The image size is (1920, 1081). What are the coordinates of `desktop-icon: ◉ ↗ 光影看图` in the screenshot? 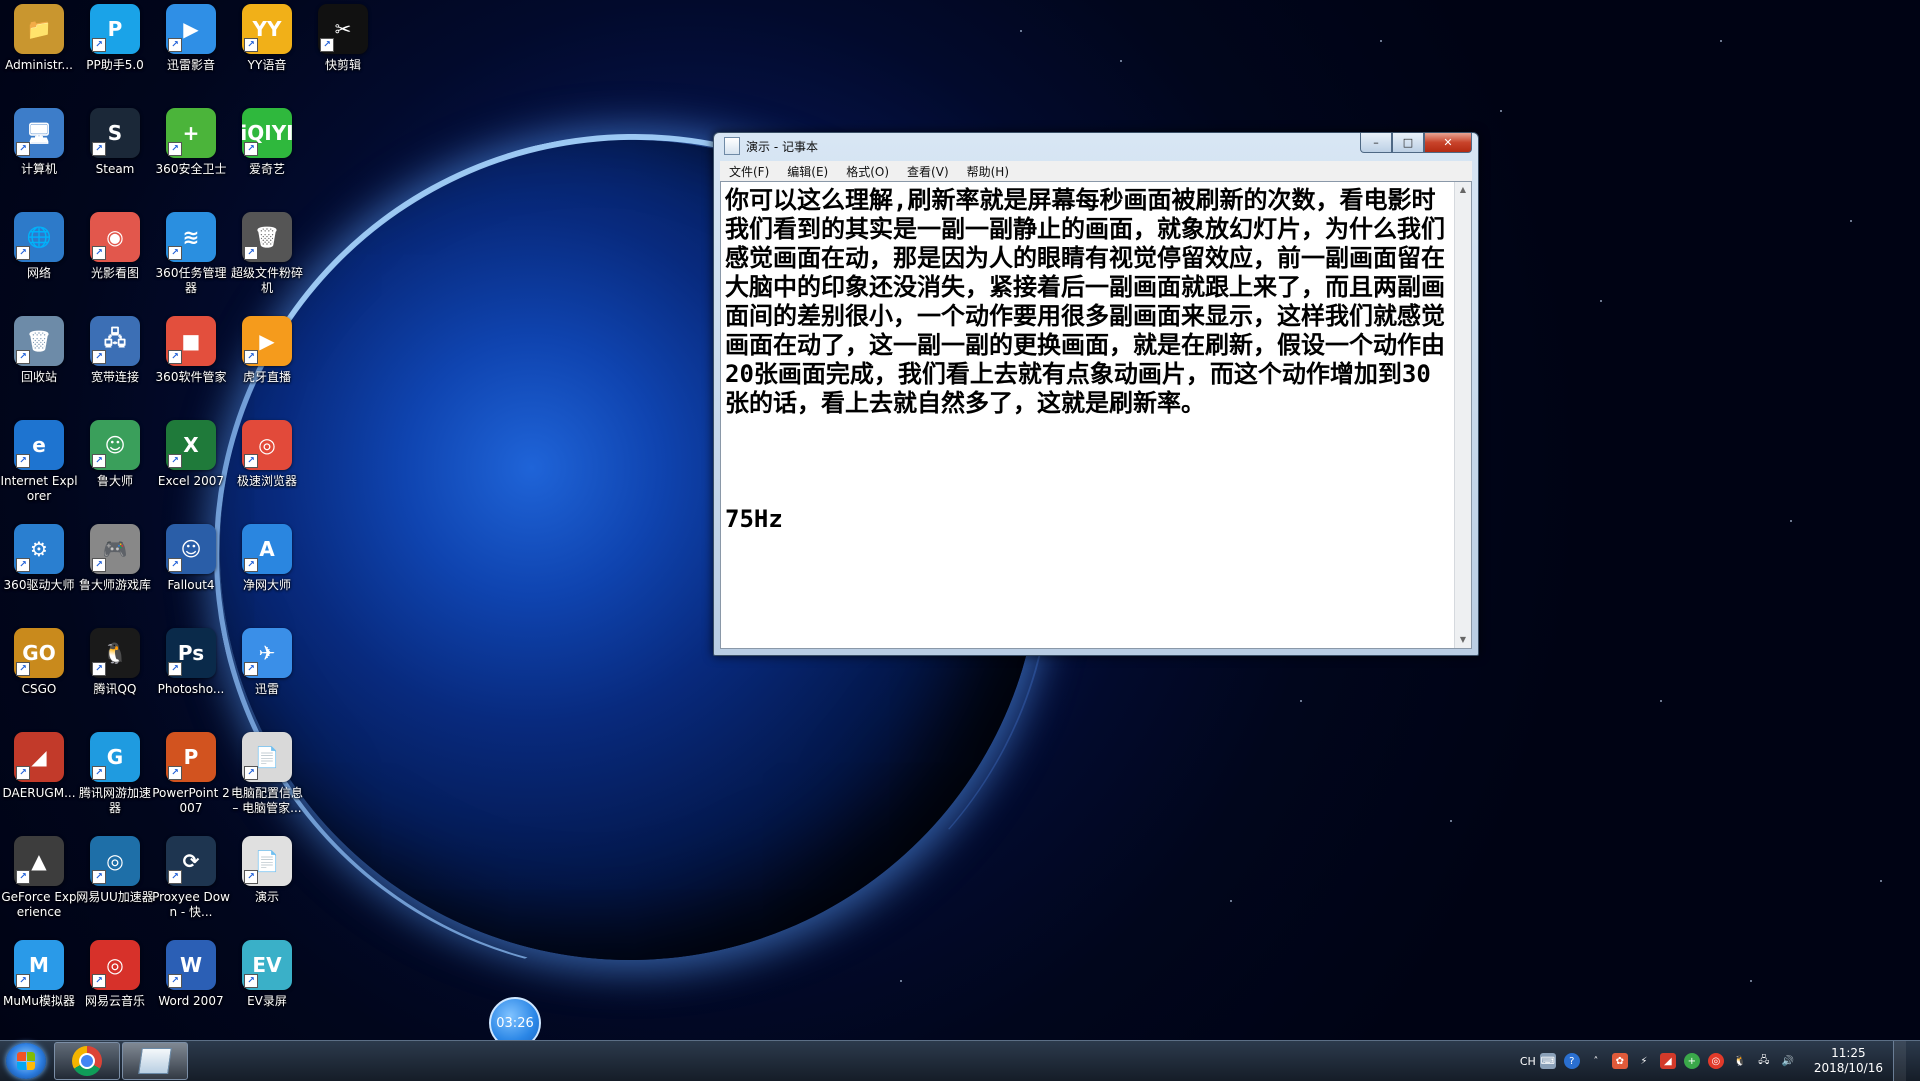 It's located at (115, 262).